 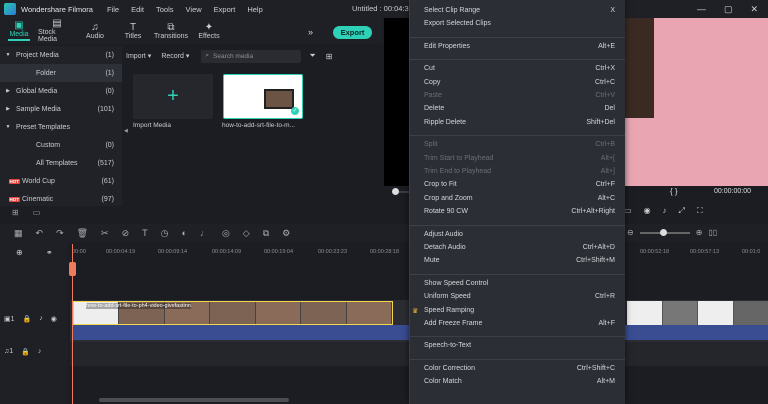 I want to click on menu-item-export-selected-clips: Export Selected Clips, so click(x=519, y=23).